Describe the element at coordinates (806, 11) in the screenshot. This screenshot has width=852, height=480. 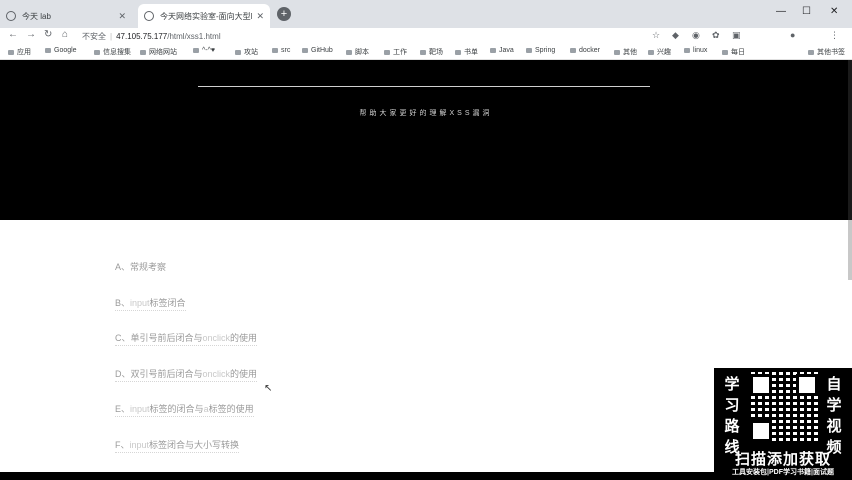
I see `maximize-button: ☐` at that location.